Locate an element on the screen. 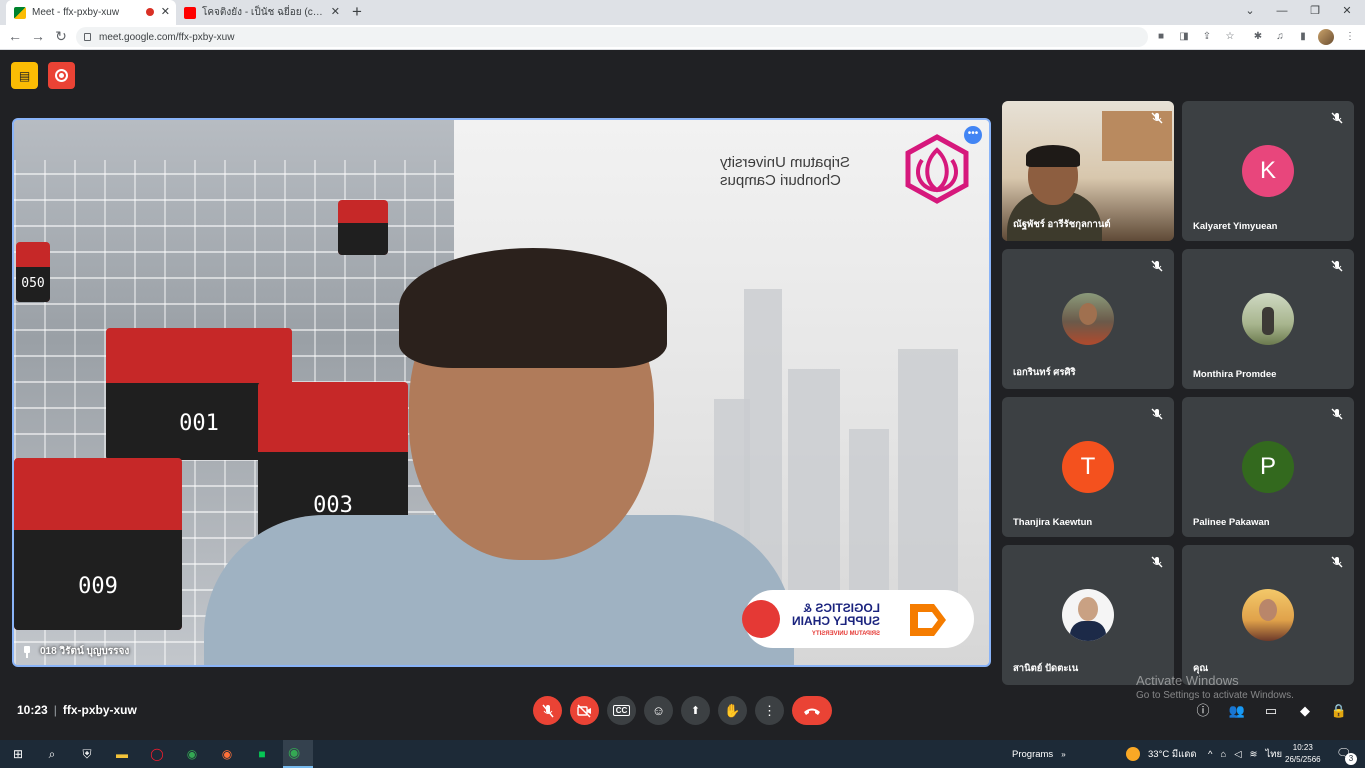  network-icon: ⌂ is located at coordinates (1223, 754).